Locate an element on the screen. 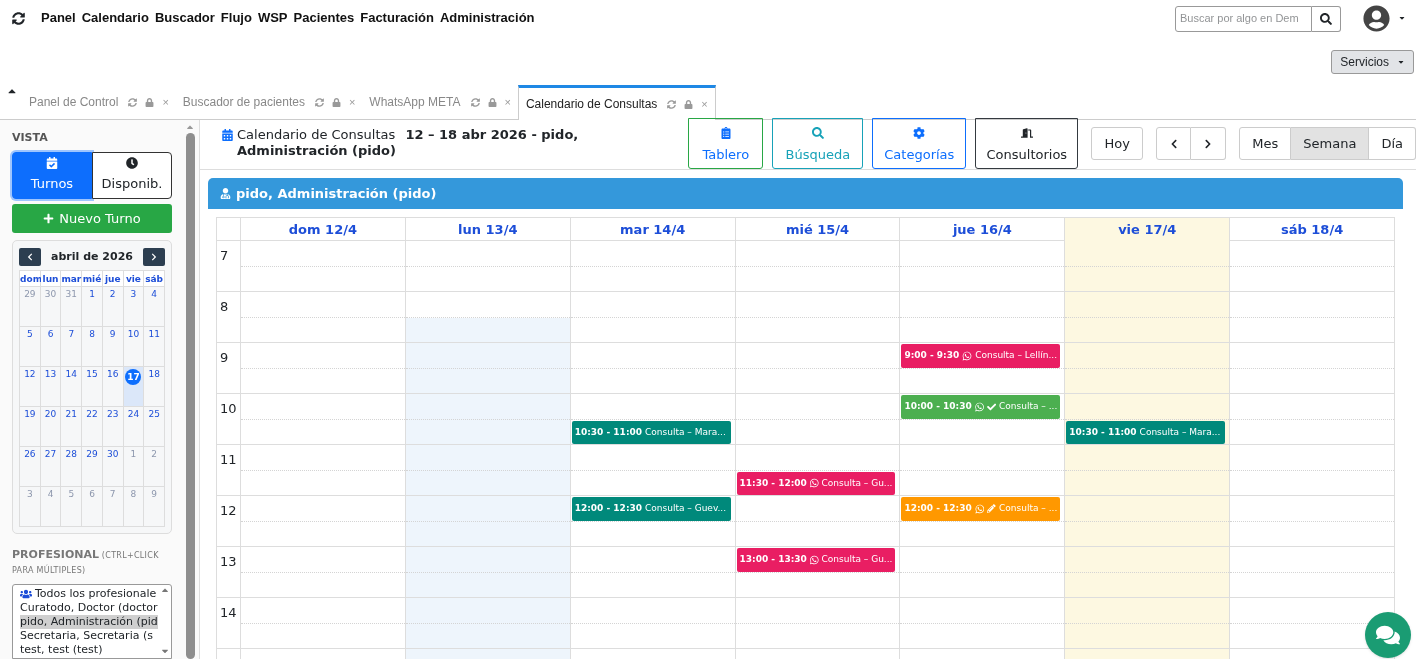 The height and width of the screenshot is (659, 1416). day-header: vie 17/4 is located at coordinates (1147, 229).